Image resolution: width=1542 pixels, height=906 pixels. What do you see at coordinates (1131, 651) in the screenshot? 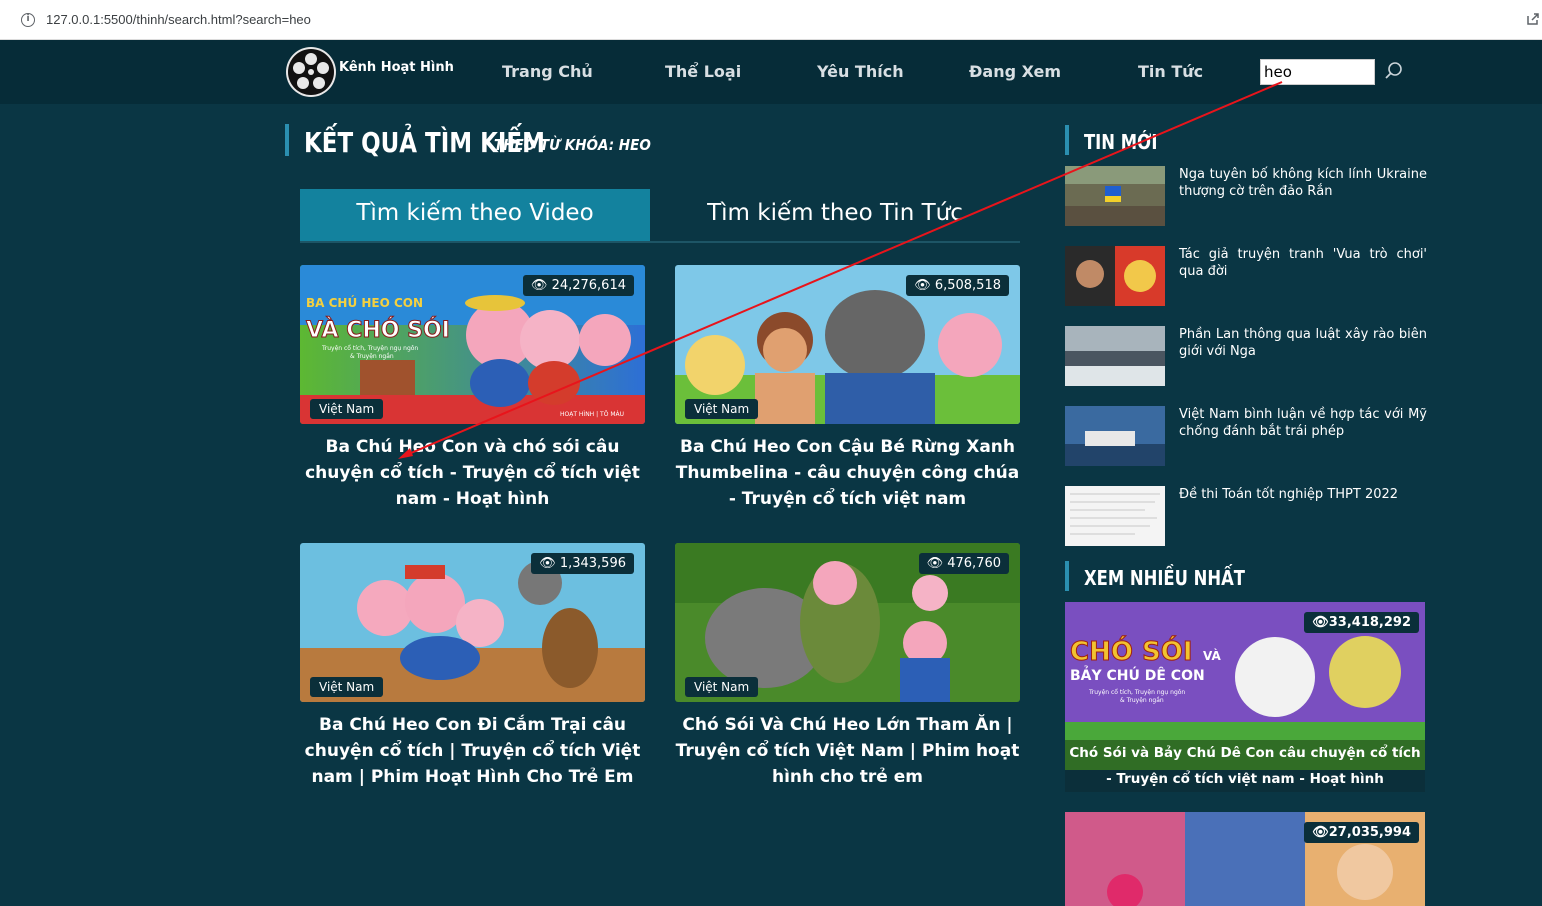
I see `popular-thumb-line1: CHÓ SÓI` at bounding box center [1131, 651].